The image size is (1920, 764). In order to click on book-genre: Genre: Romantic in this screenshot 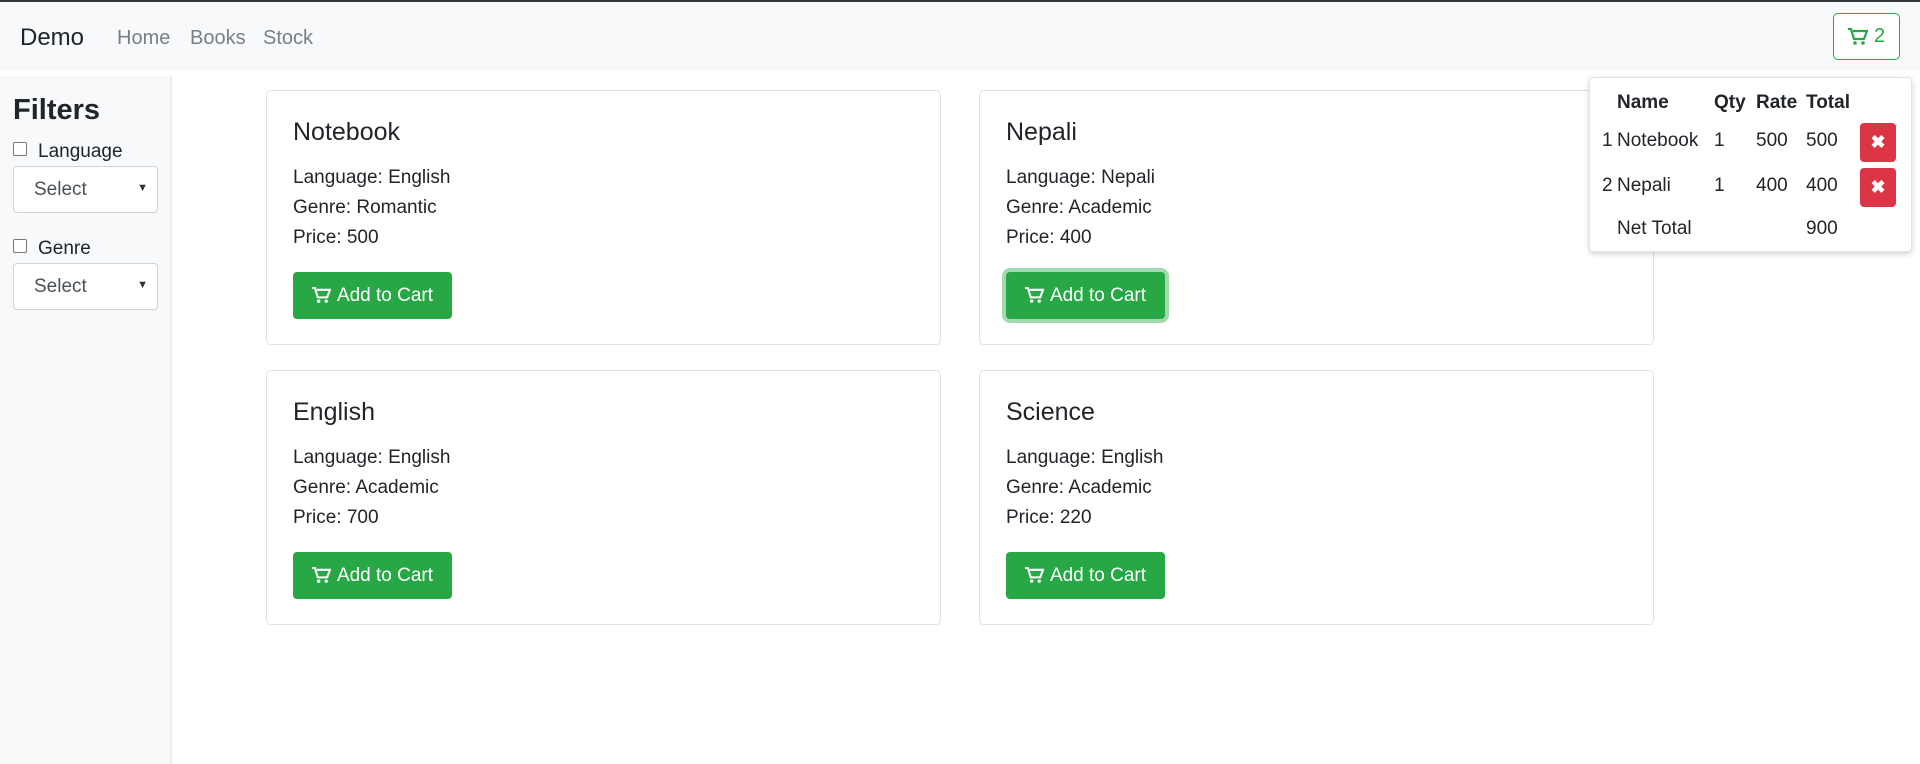, I will do `click(365, 207)`.